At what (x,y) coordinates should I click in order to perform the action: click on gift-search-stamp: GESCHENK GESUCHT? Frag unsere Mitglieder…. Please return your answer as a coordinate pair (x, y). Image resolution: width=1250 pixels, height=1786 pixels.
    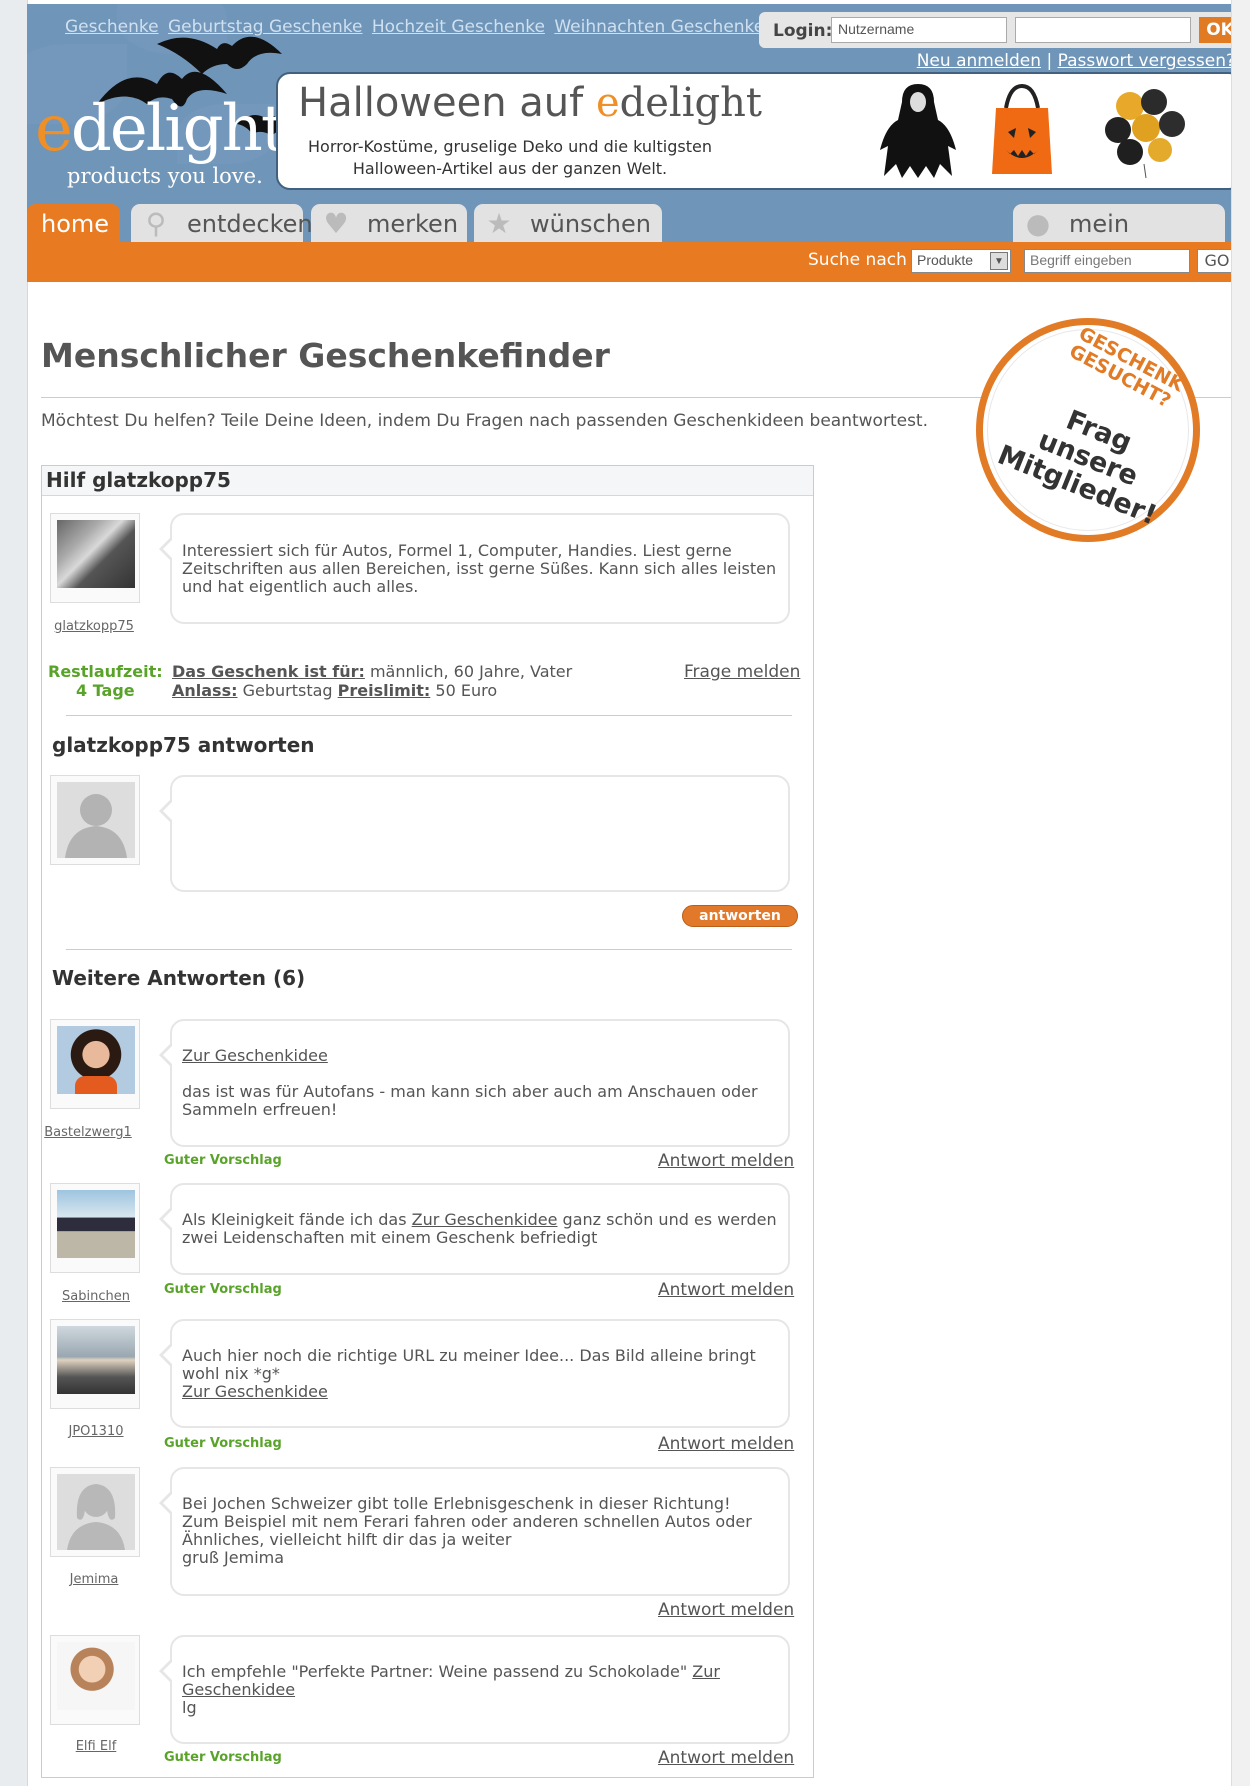
    Looking at the image, I should click on (1088, 430).